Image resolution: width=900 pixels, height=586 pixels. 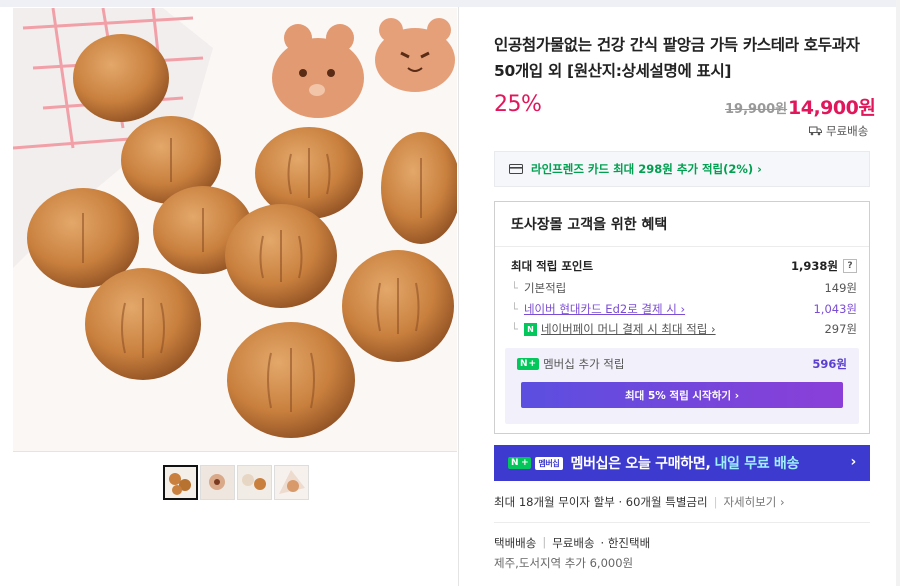 I want to click on benefit-row-naverpay-label-group: └ N 네이버페이 머니 결제 시 최대 적립 ›, so click(x=613, y=329).